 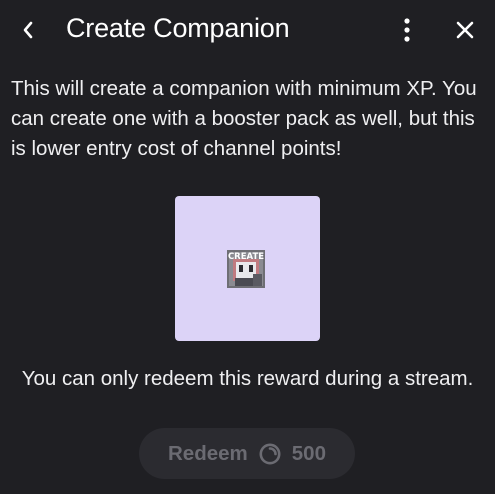 I want to click on page-title: Create Companion, so click(x=178, y=28).